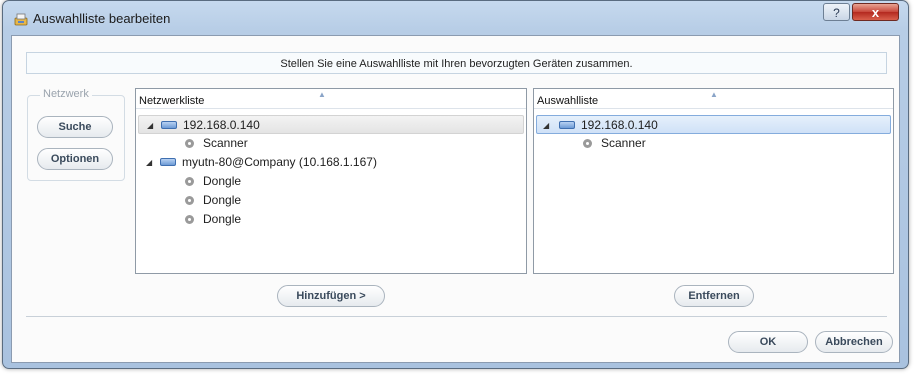 Image resolution: width=914 pixels, height=374 pixels. I want to click on window-title: Auswahlliste bearbeiten, so click(102, 18).